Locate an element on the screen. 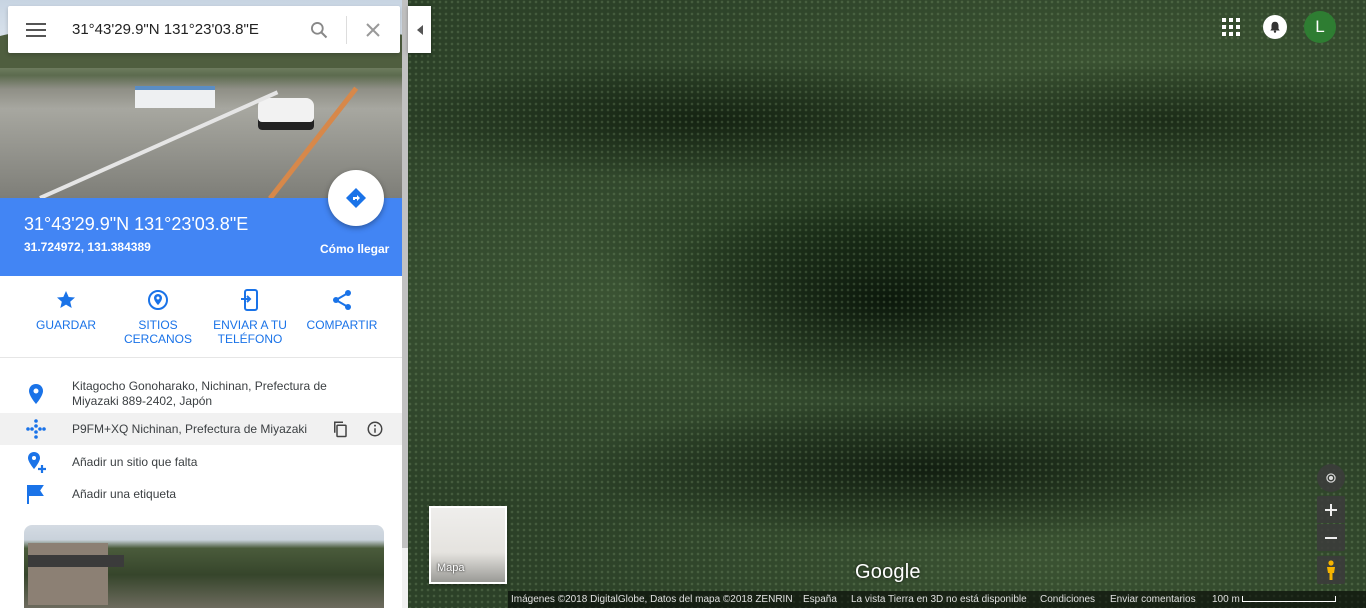 The image size is (1366, 608). google-logo: Google is located at coordinates (888, 572).